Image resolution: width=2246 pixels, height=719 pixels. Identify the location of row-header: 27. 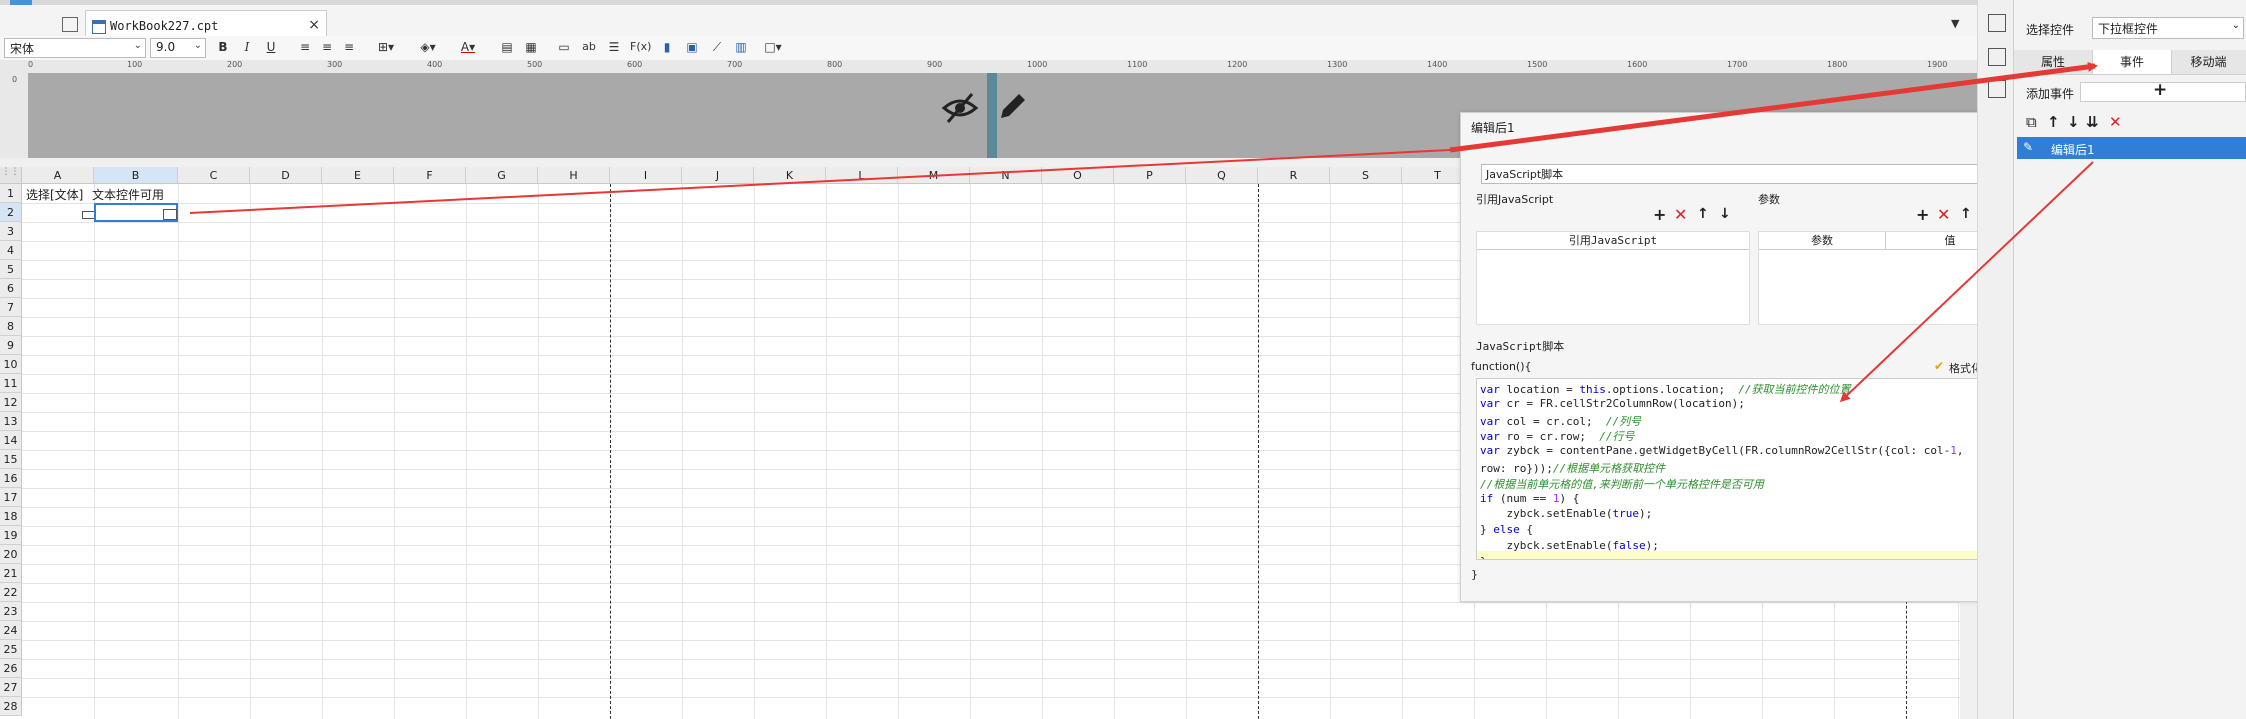
(11, 687).